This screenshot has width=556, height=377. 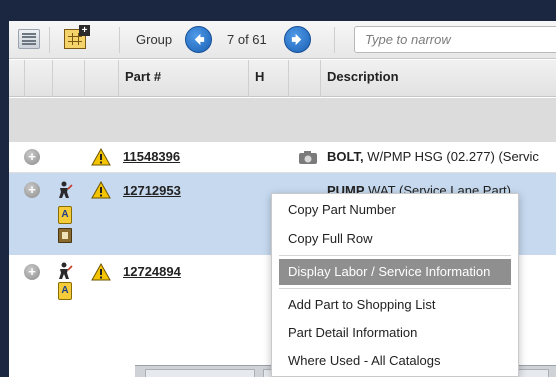 I want to click on grid-edit-button: +, so click(x=75, y=38).